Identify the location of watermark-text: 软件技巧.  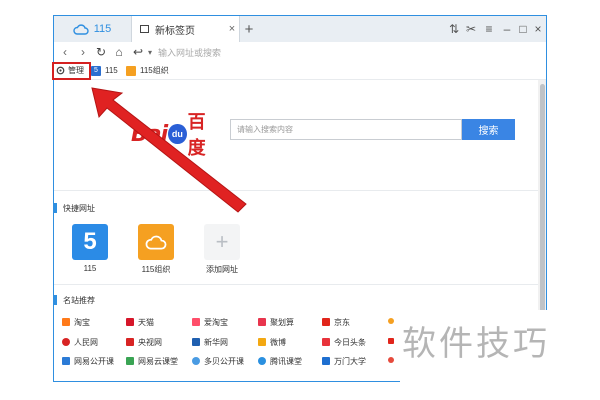
(476, 344).